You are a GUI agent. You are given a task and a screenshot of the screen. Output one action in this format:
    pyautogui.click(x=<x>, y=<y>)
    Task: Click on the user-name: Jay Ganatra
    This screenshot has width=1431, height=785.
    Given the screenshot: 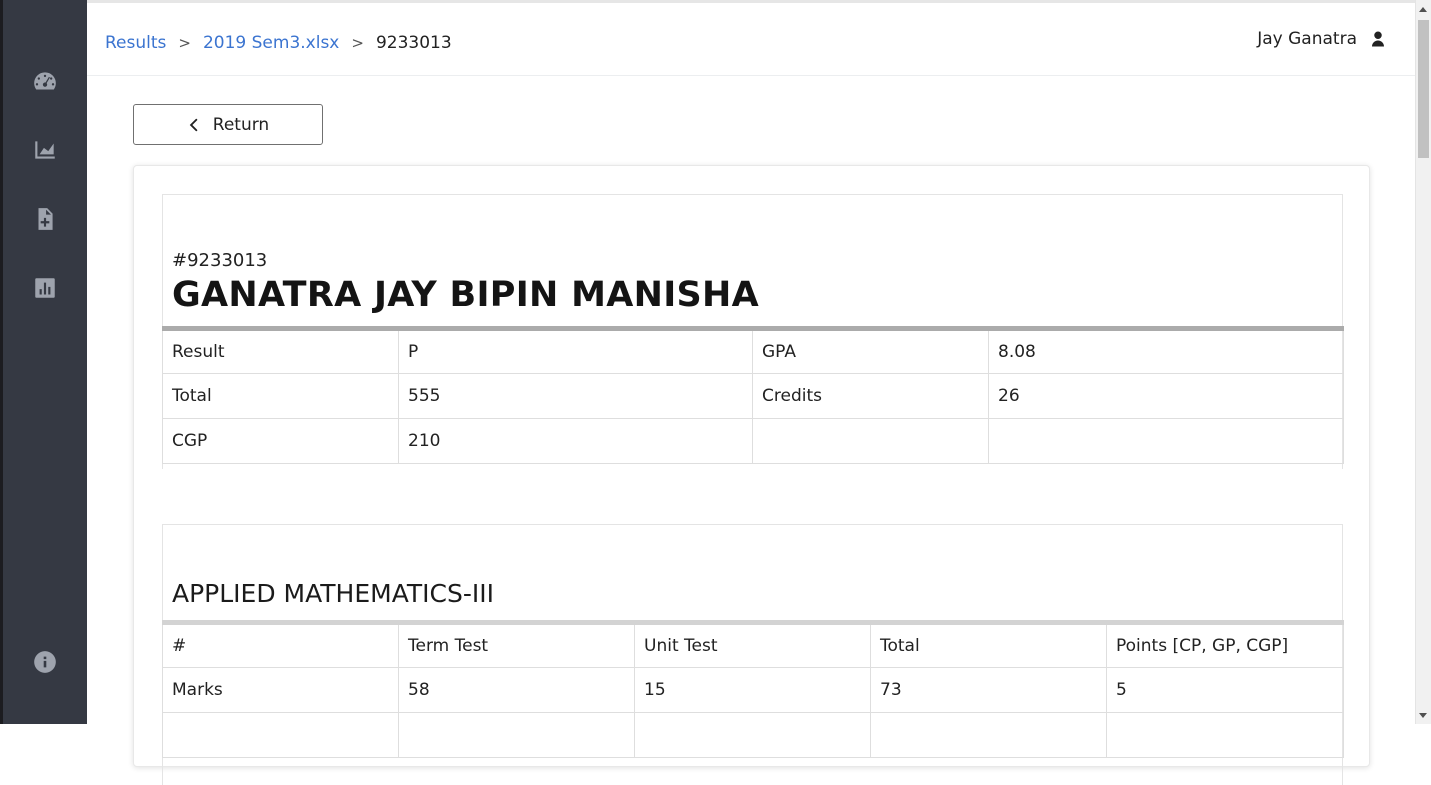 What is the action you would take?
    pyautogui.click(x=1307, y=39)
    